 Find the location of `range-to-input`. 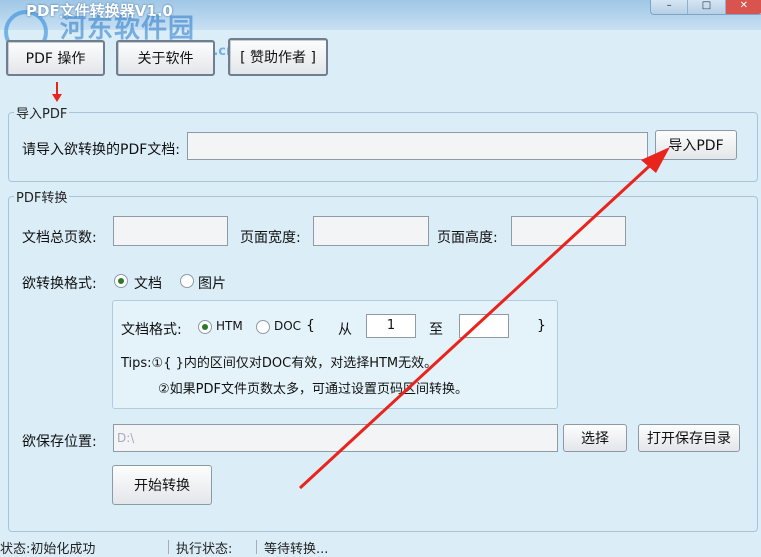

range-to-input is located at coordinates (484, 326).